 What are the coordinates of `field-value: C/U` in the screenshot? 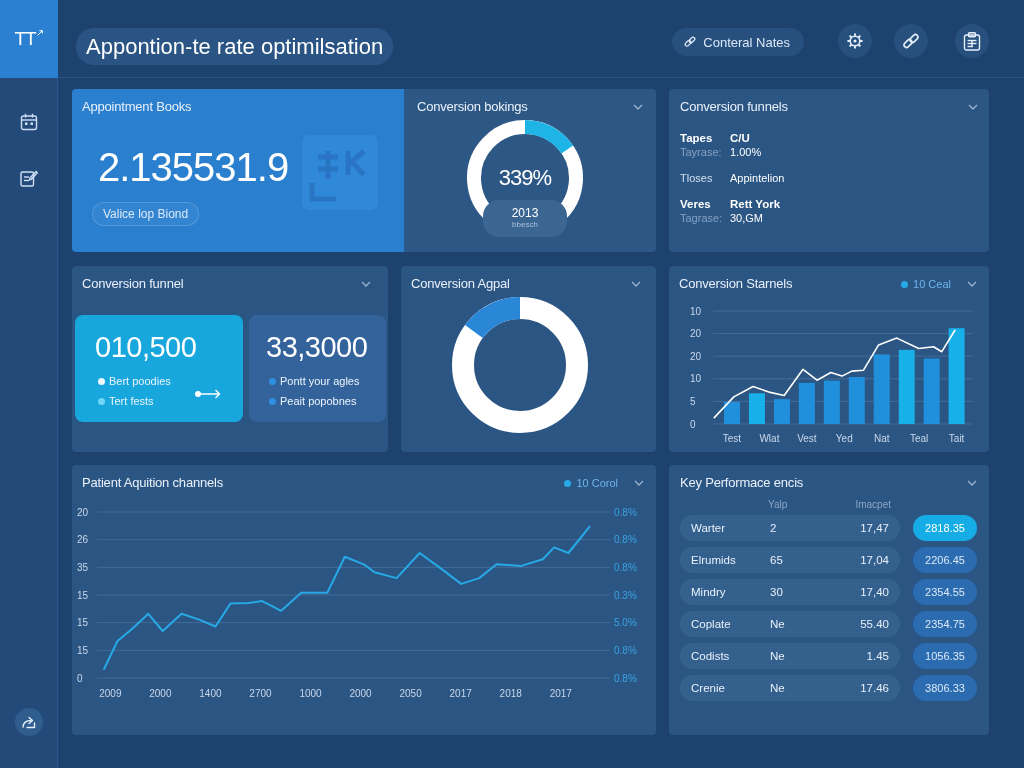 It's located at (740, 138).